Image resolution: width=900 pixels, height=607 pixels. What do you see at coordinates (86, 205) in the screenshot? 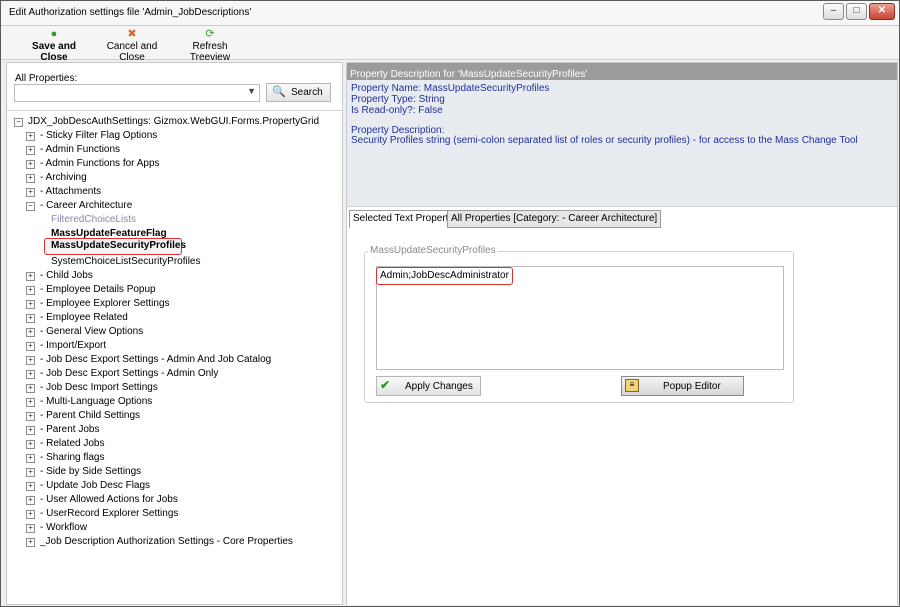
I see `tree-group-label: - Career Architecture` at bounding box center [86, 205].